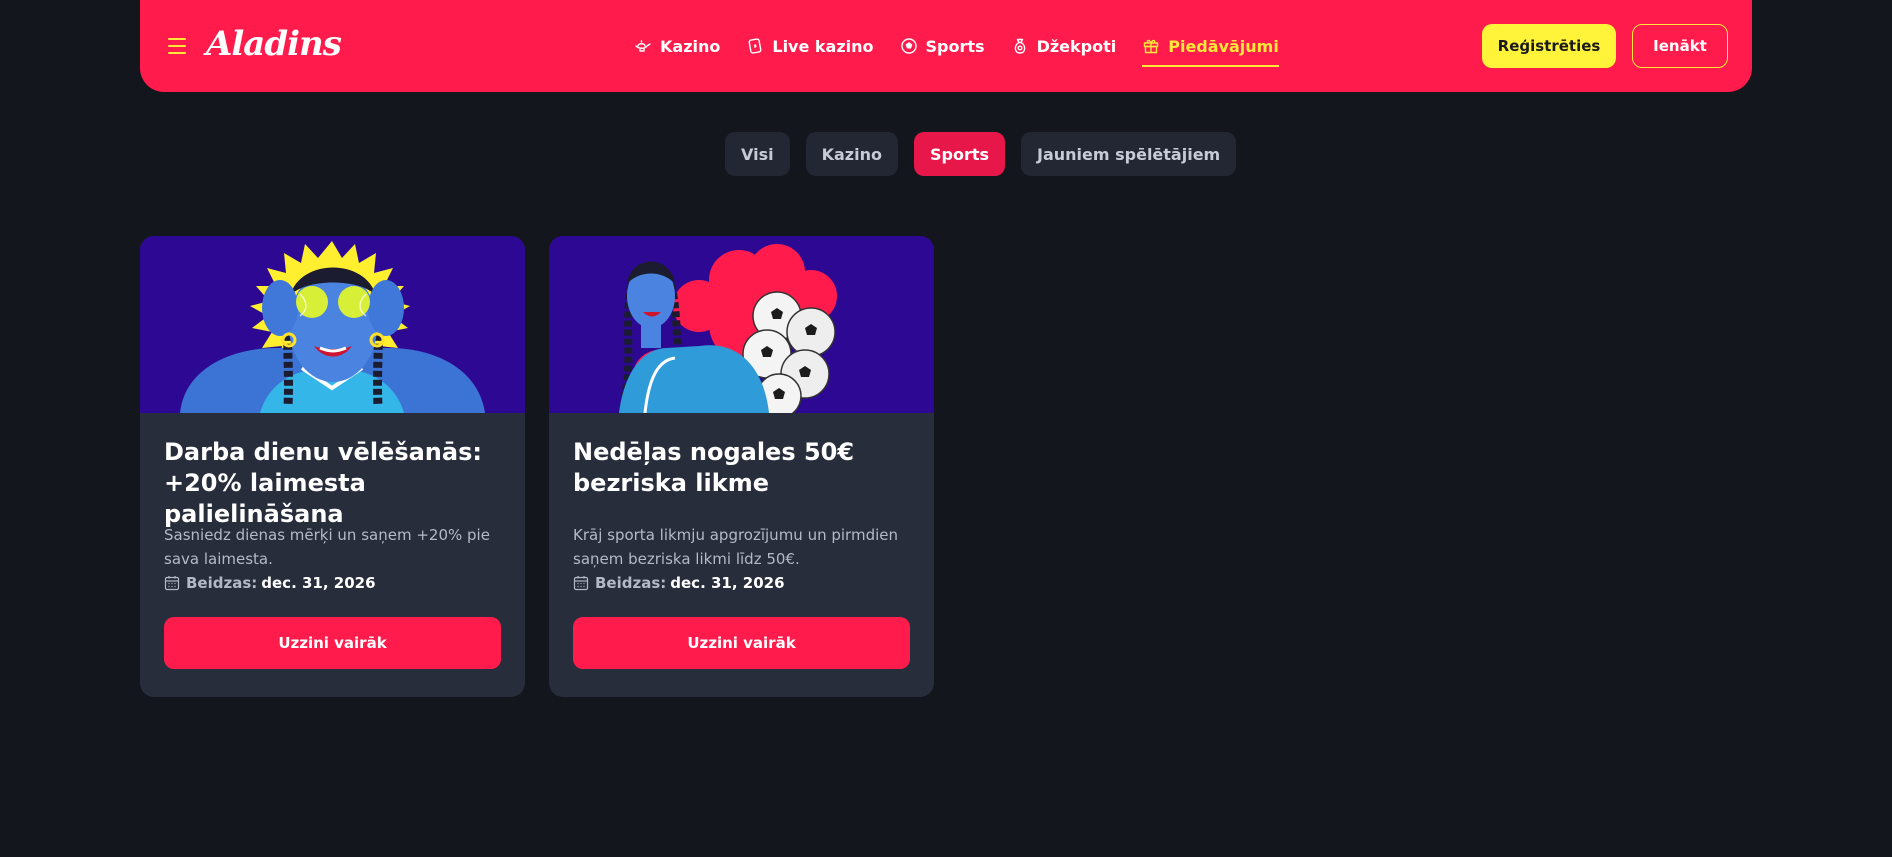 Image resolution: width=1892 pixels, height=857 pixels. I want to click on nav-item-dzekpoti: Džekpoti, so click(1064, 46).